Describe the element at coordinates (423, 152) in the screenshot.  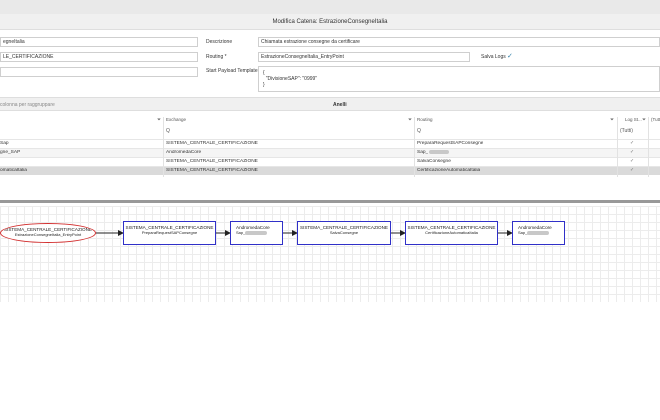
I see `cell-routing: Sap_` at that location.